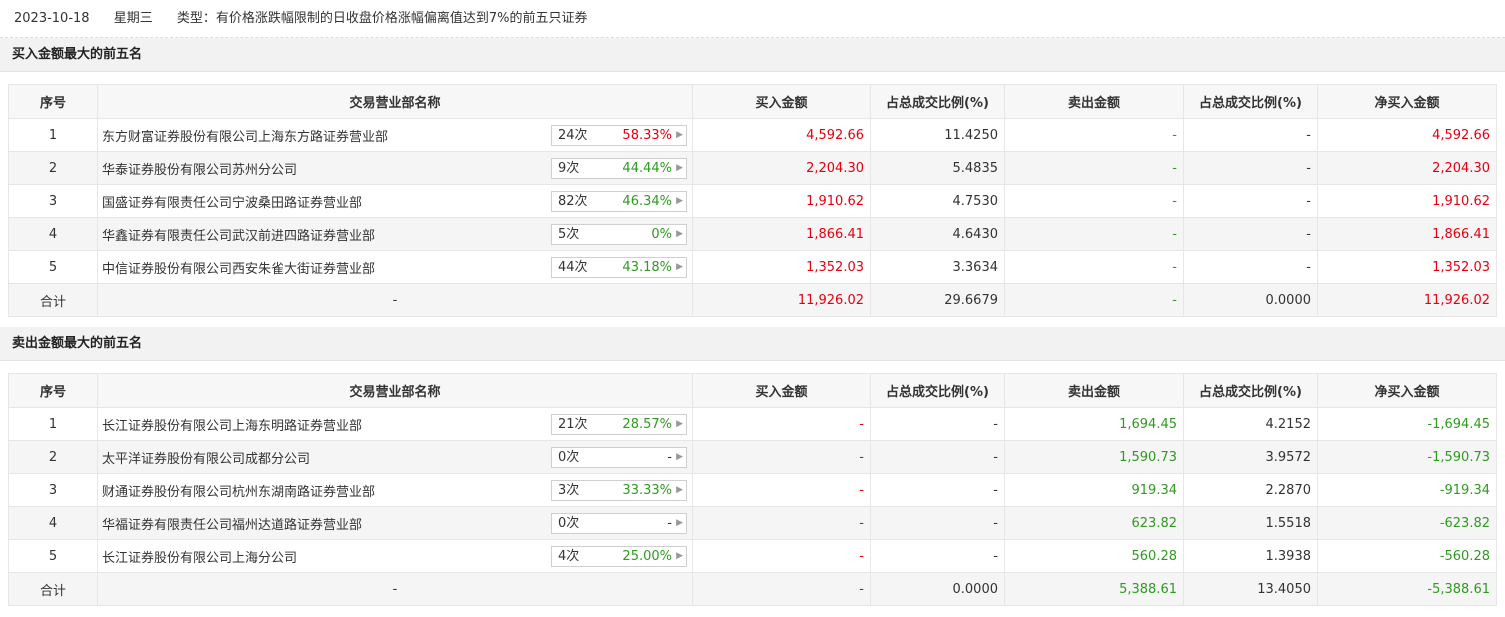  Describe the element at coordinates (395, 589) in the screenshot. I see `total-name: -` at that location.